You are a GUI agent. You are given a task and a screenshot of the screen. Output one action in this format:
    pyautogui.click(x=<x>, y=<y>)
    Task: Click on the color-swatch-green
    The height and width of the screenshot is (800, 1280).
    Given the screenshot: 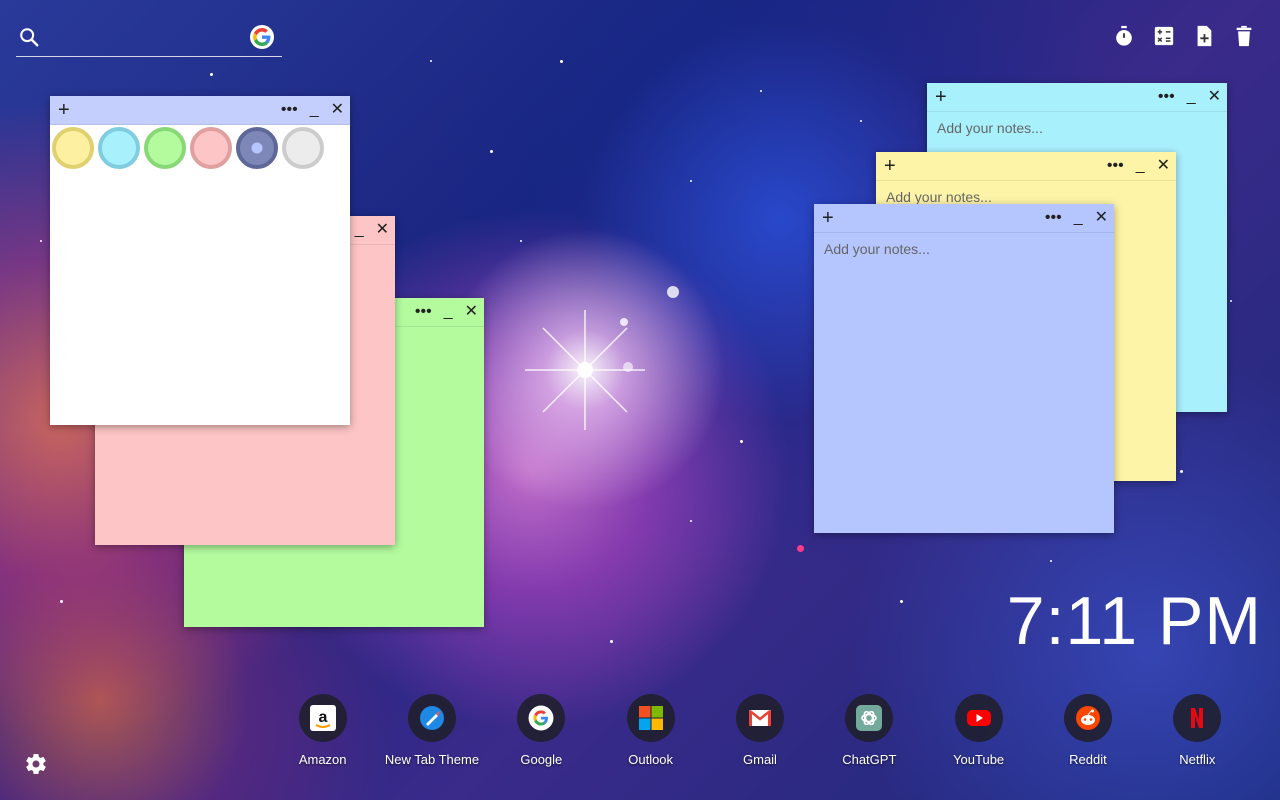 What is the action you would take?
    pyautogui.click(x=165, y=148)
    